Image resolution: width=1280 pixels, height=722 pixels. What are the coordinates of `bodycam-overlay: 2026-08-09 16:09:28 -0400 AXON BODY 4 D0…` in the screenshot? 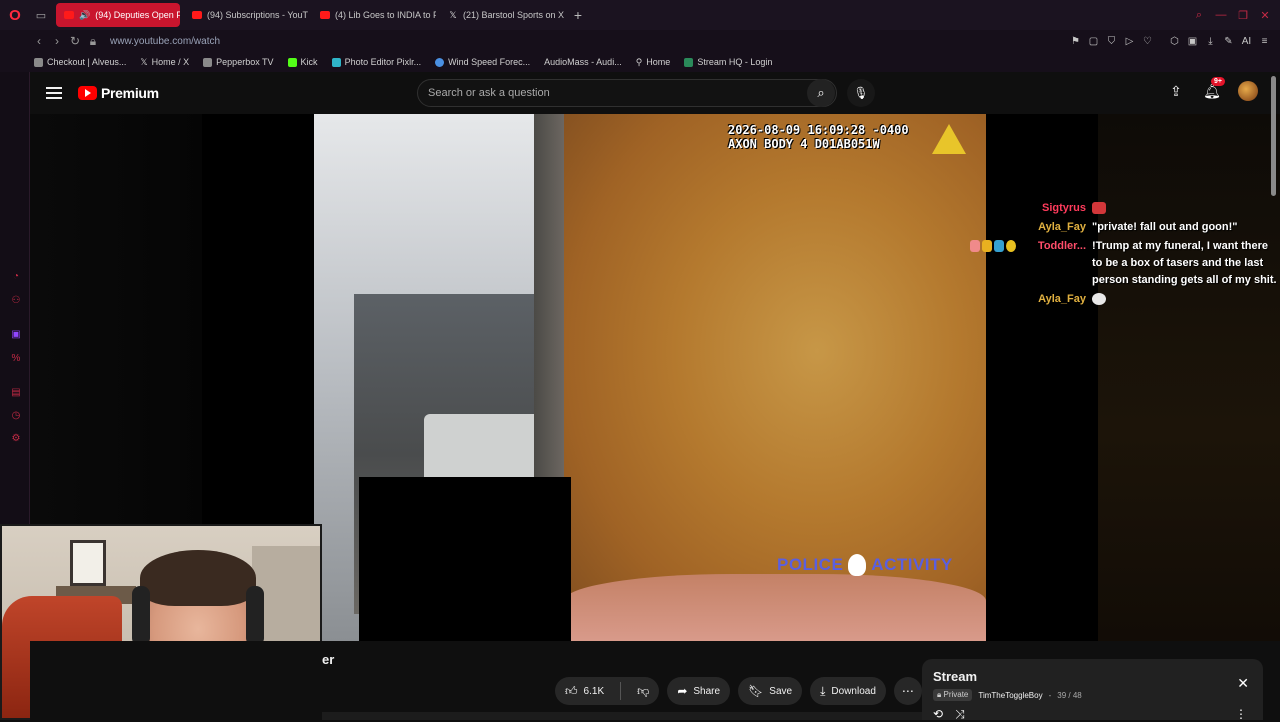 It's located at (818, 137).